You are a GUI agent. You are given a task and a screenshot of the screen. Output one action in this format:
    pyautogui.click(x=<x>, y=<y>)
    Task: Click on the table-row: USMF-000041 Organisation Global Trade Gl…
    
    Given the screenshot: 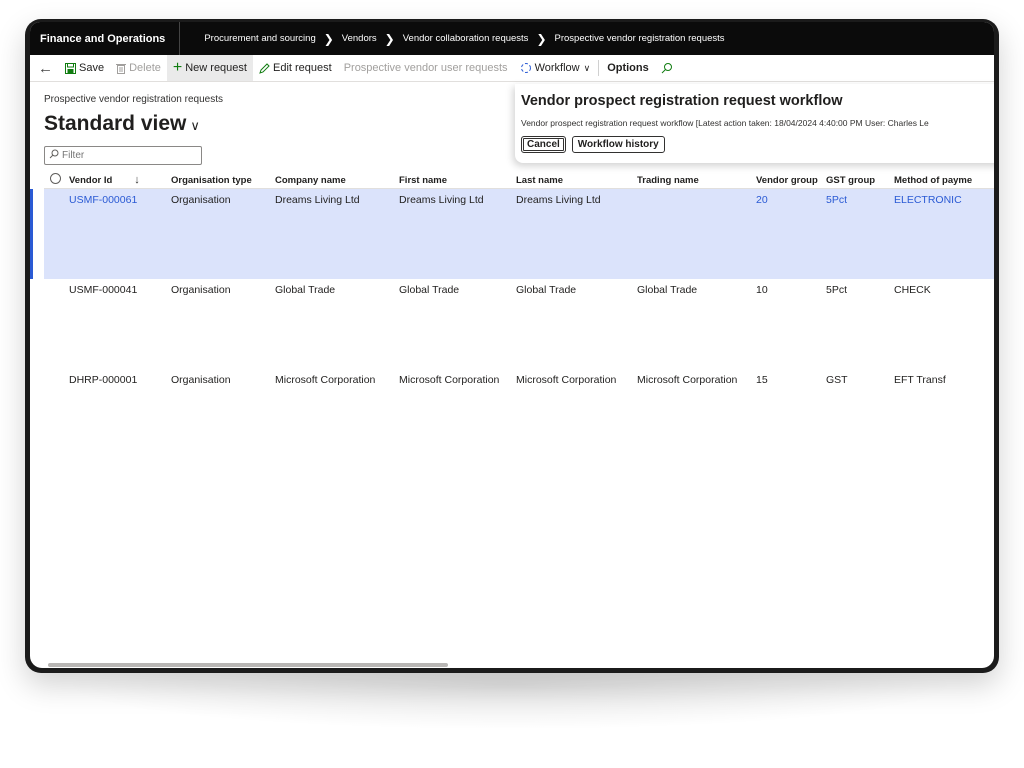 What is the action you would take?
    pyautogui.click(x=519, y=324)
    